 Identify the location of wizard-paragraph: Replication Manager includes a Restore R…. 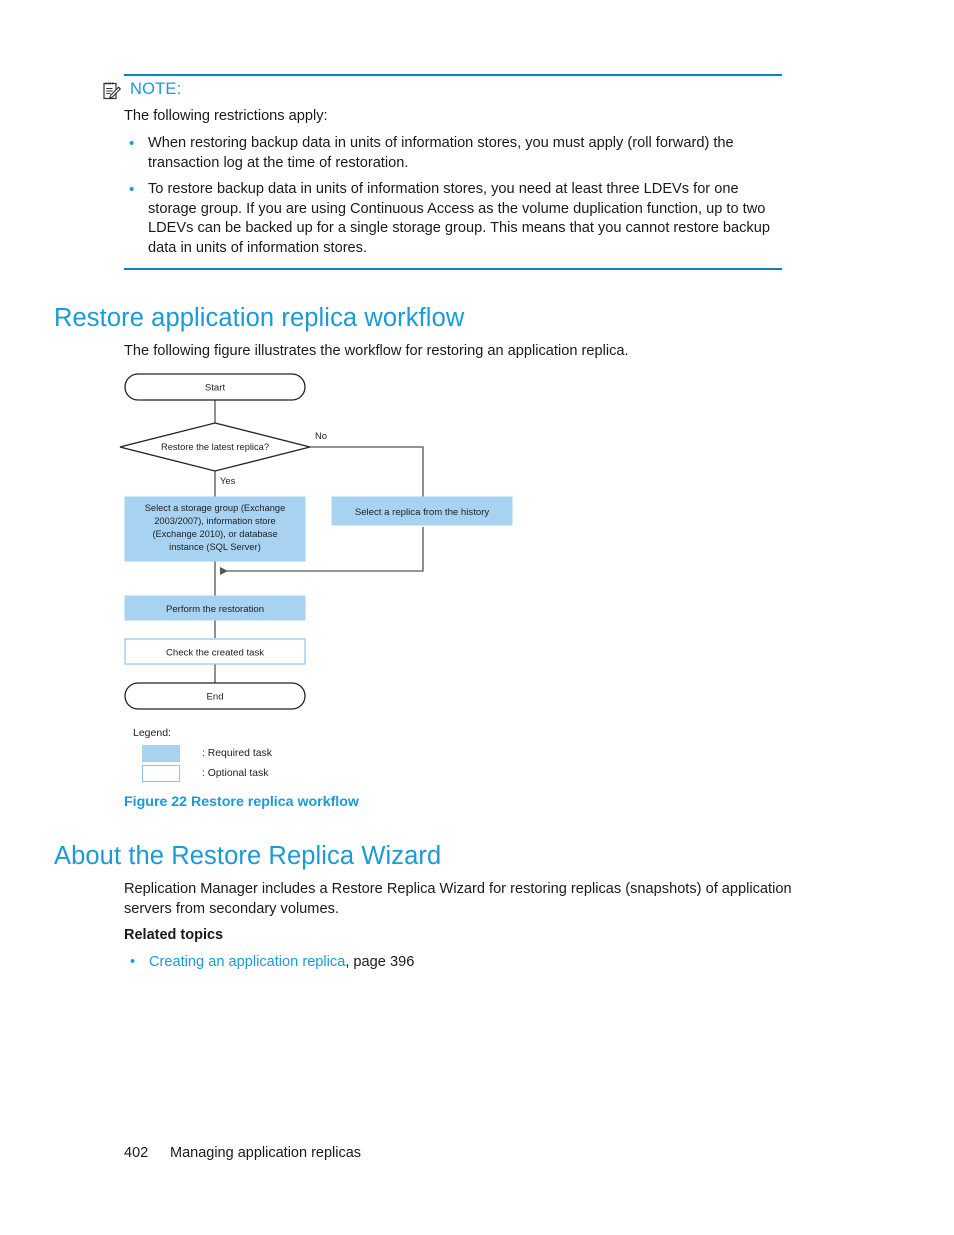
(458, 899).